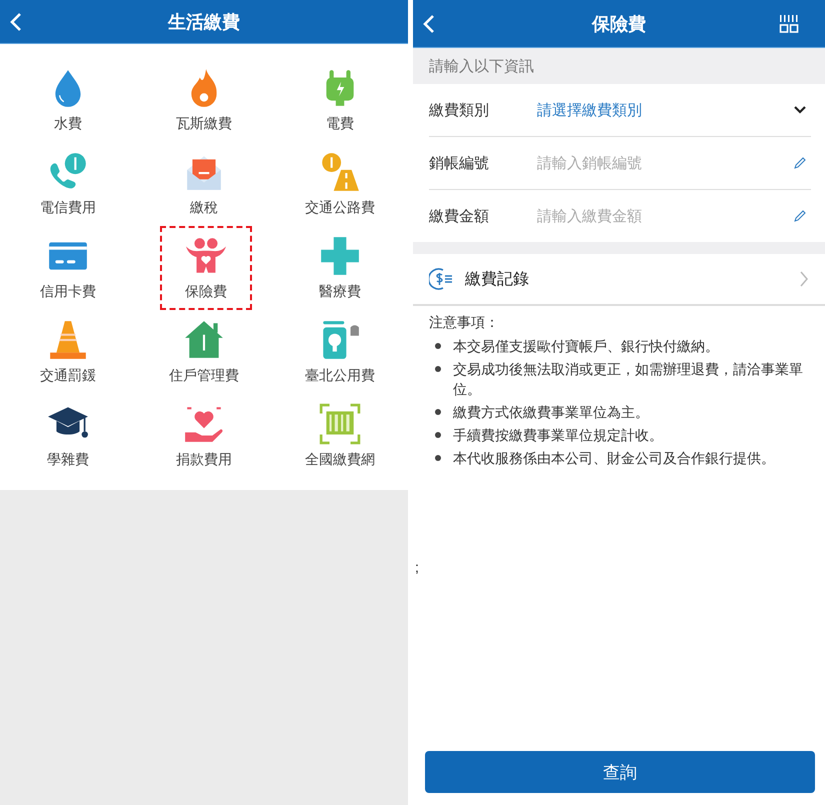 The image size is (825, 805). I want to click on category-label: 捐款費用, so click(204, 460).